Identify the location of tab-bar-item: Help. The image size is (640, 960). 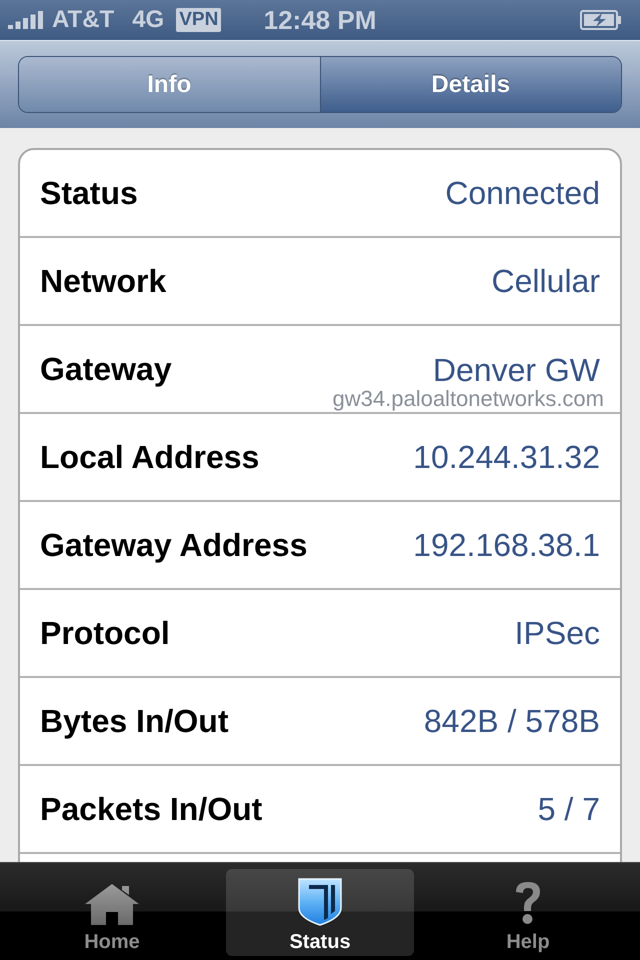
(528, 912).